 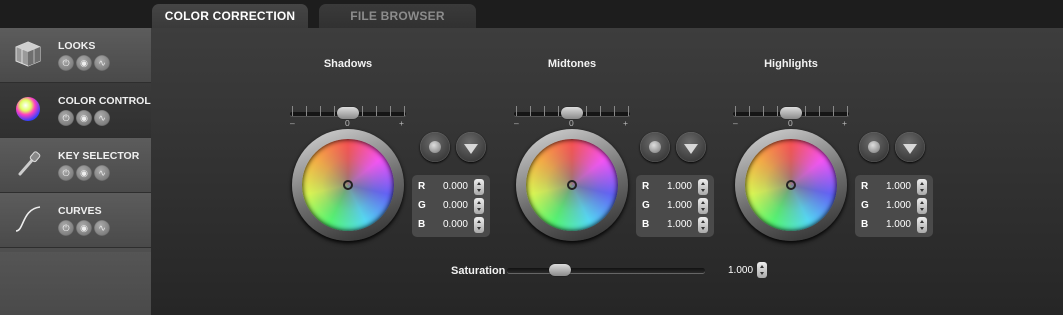 I want to click on shadows-g-value: 0.000, so click(x=455, y=205).